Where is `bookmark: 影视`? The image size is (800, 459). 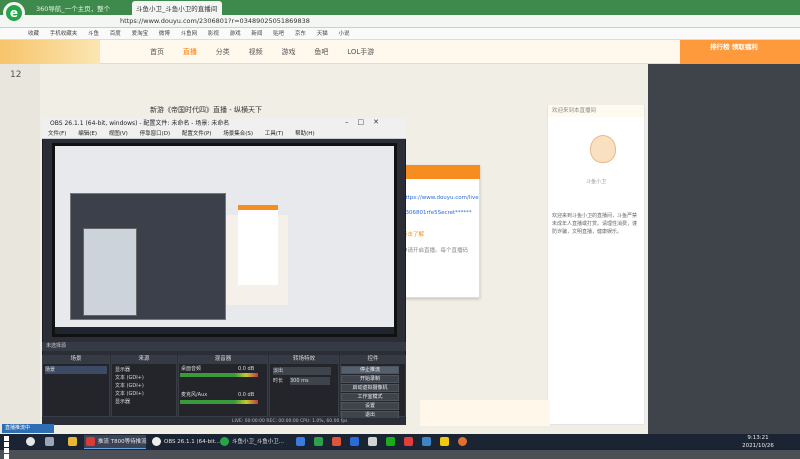 bookmark: 影视 is located at coordinates (213, 33).